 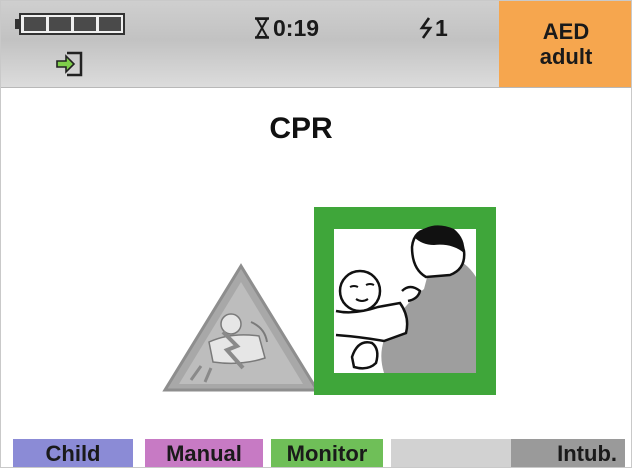 I want to click on intubation-softkey: Intub., so click(x=568, y=453).